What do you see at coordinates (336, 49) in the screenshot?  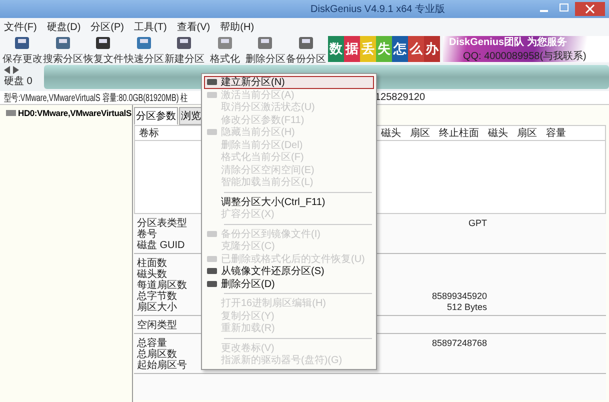 I see `banner-tile: 数` at bounding box center [336, 49].